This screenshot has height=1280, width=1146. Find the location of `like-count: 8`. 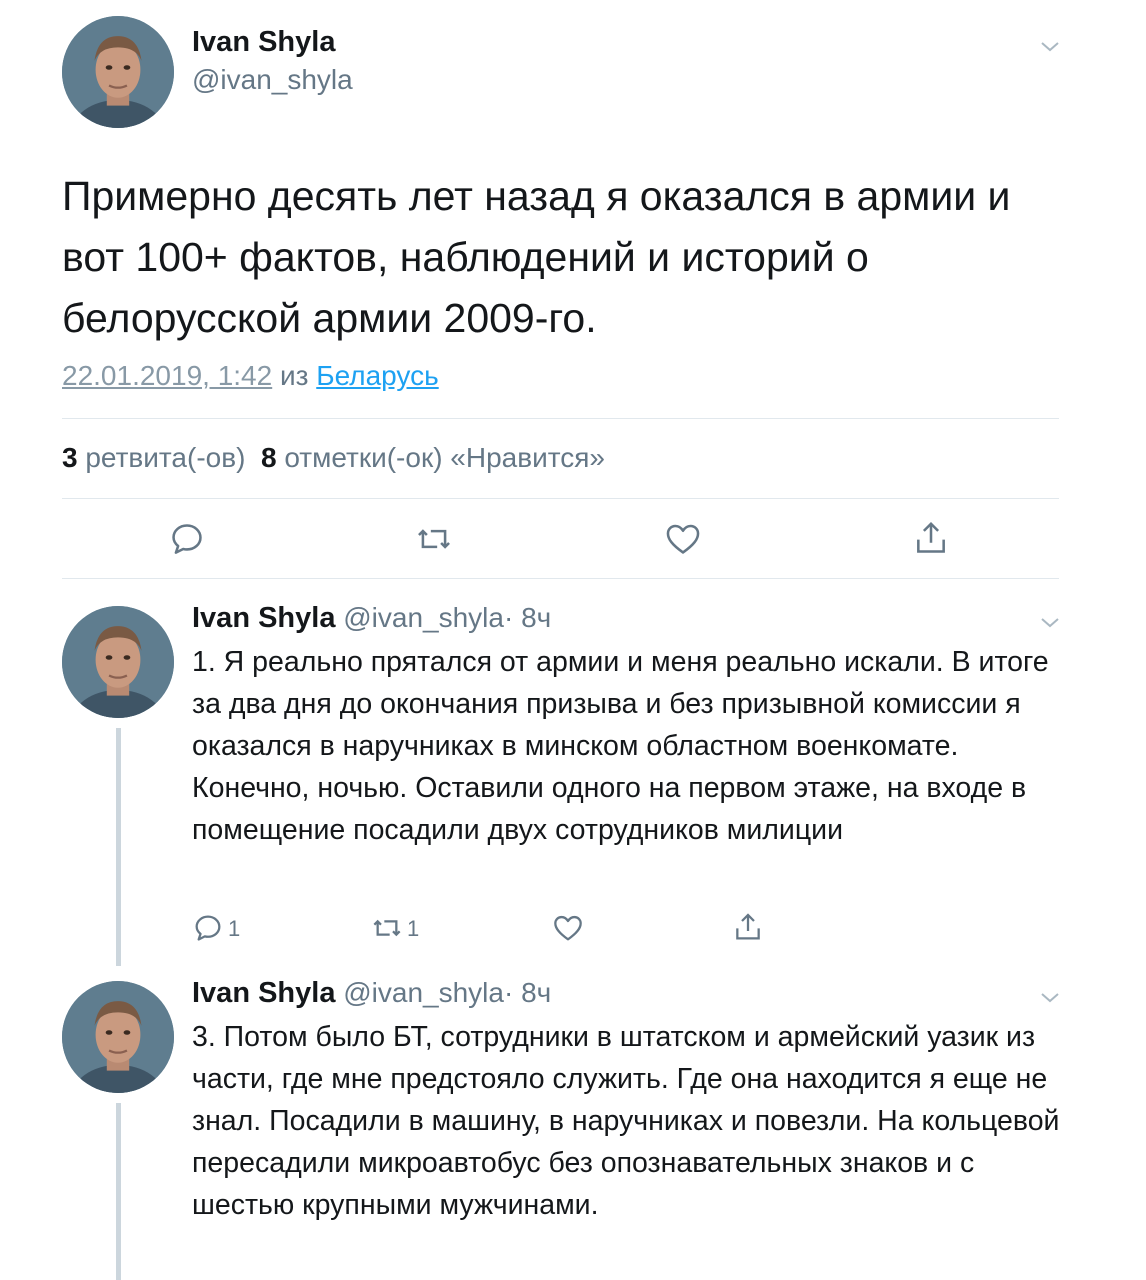

like-count: 8 is located at coordinates (269, 457).